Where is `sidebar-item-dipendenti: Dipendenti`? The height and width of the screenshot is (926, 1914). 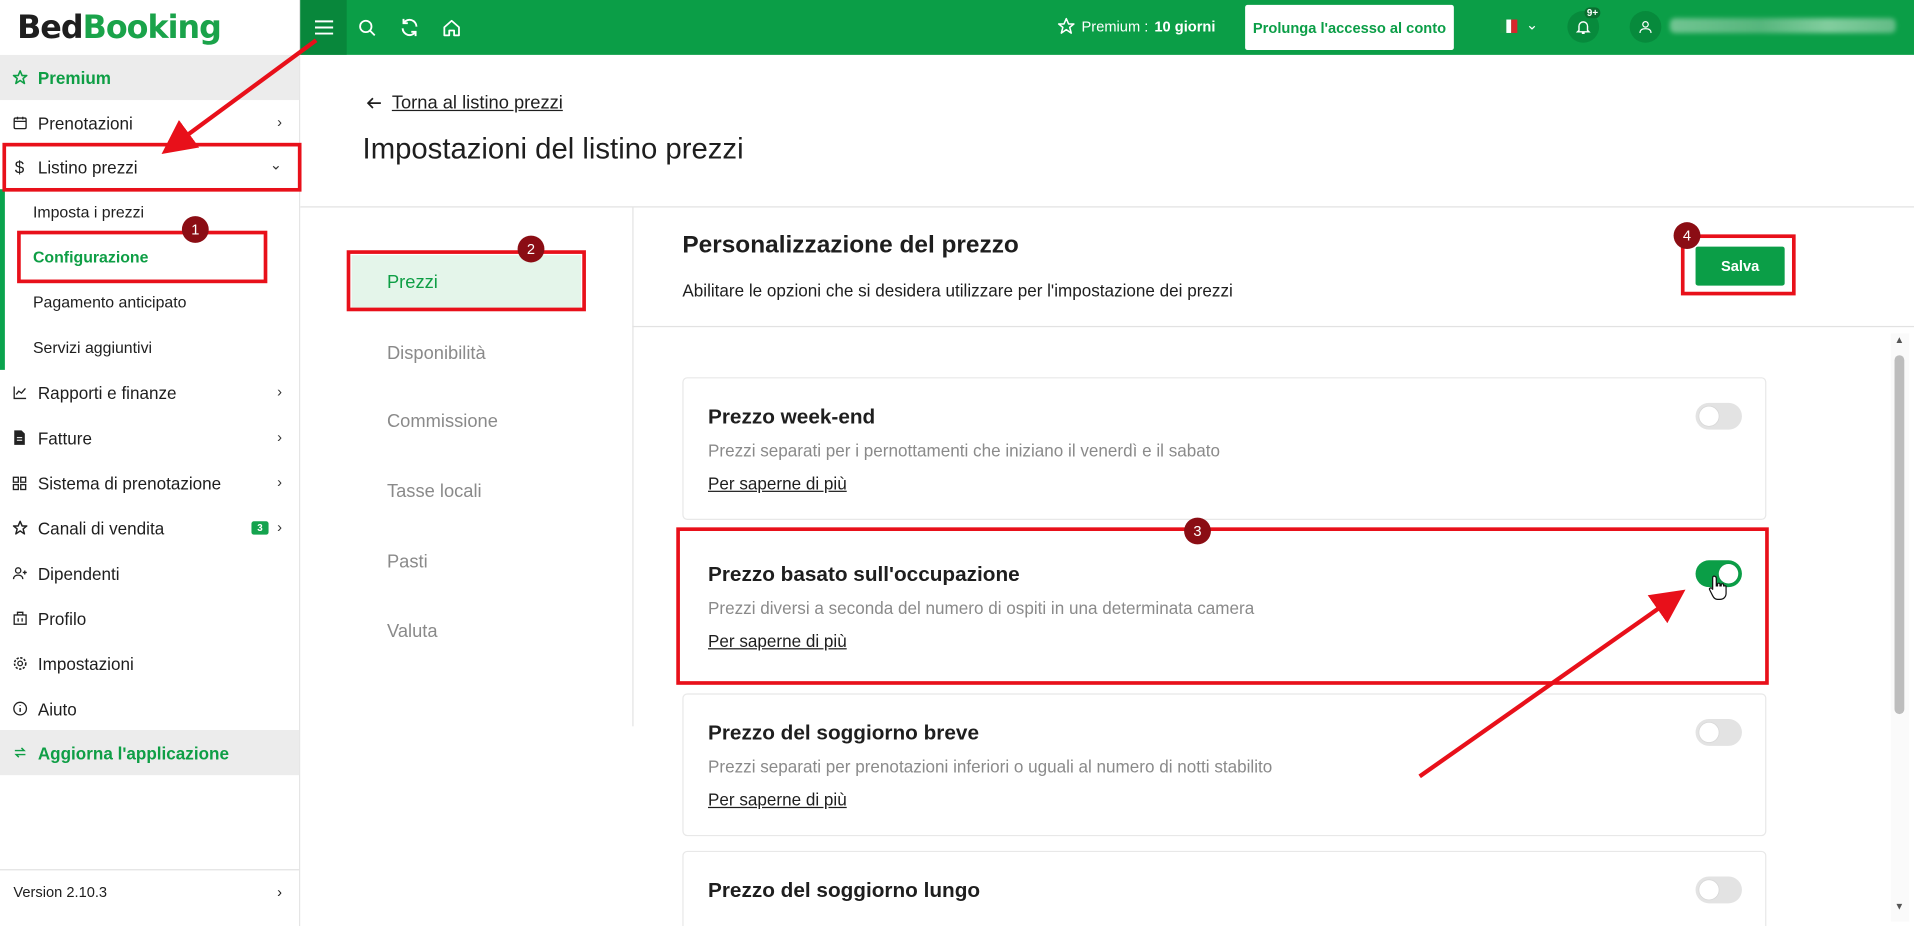
sidebar-item-dipendenti: Dipendenti is located at coordinates (149, 573).